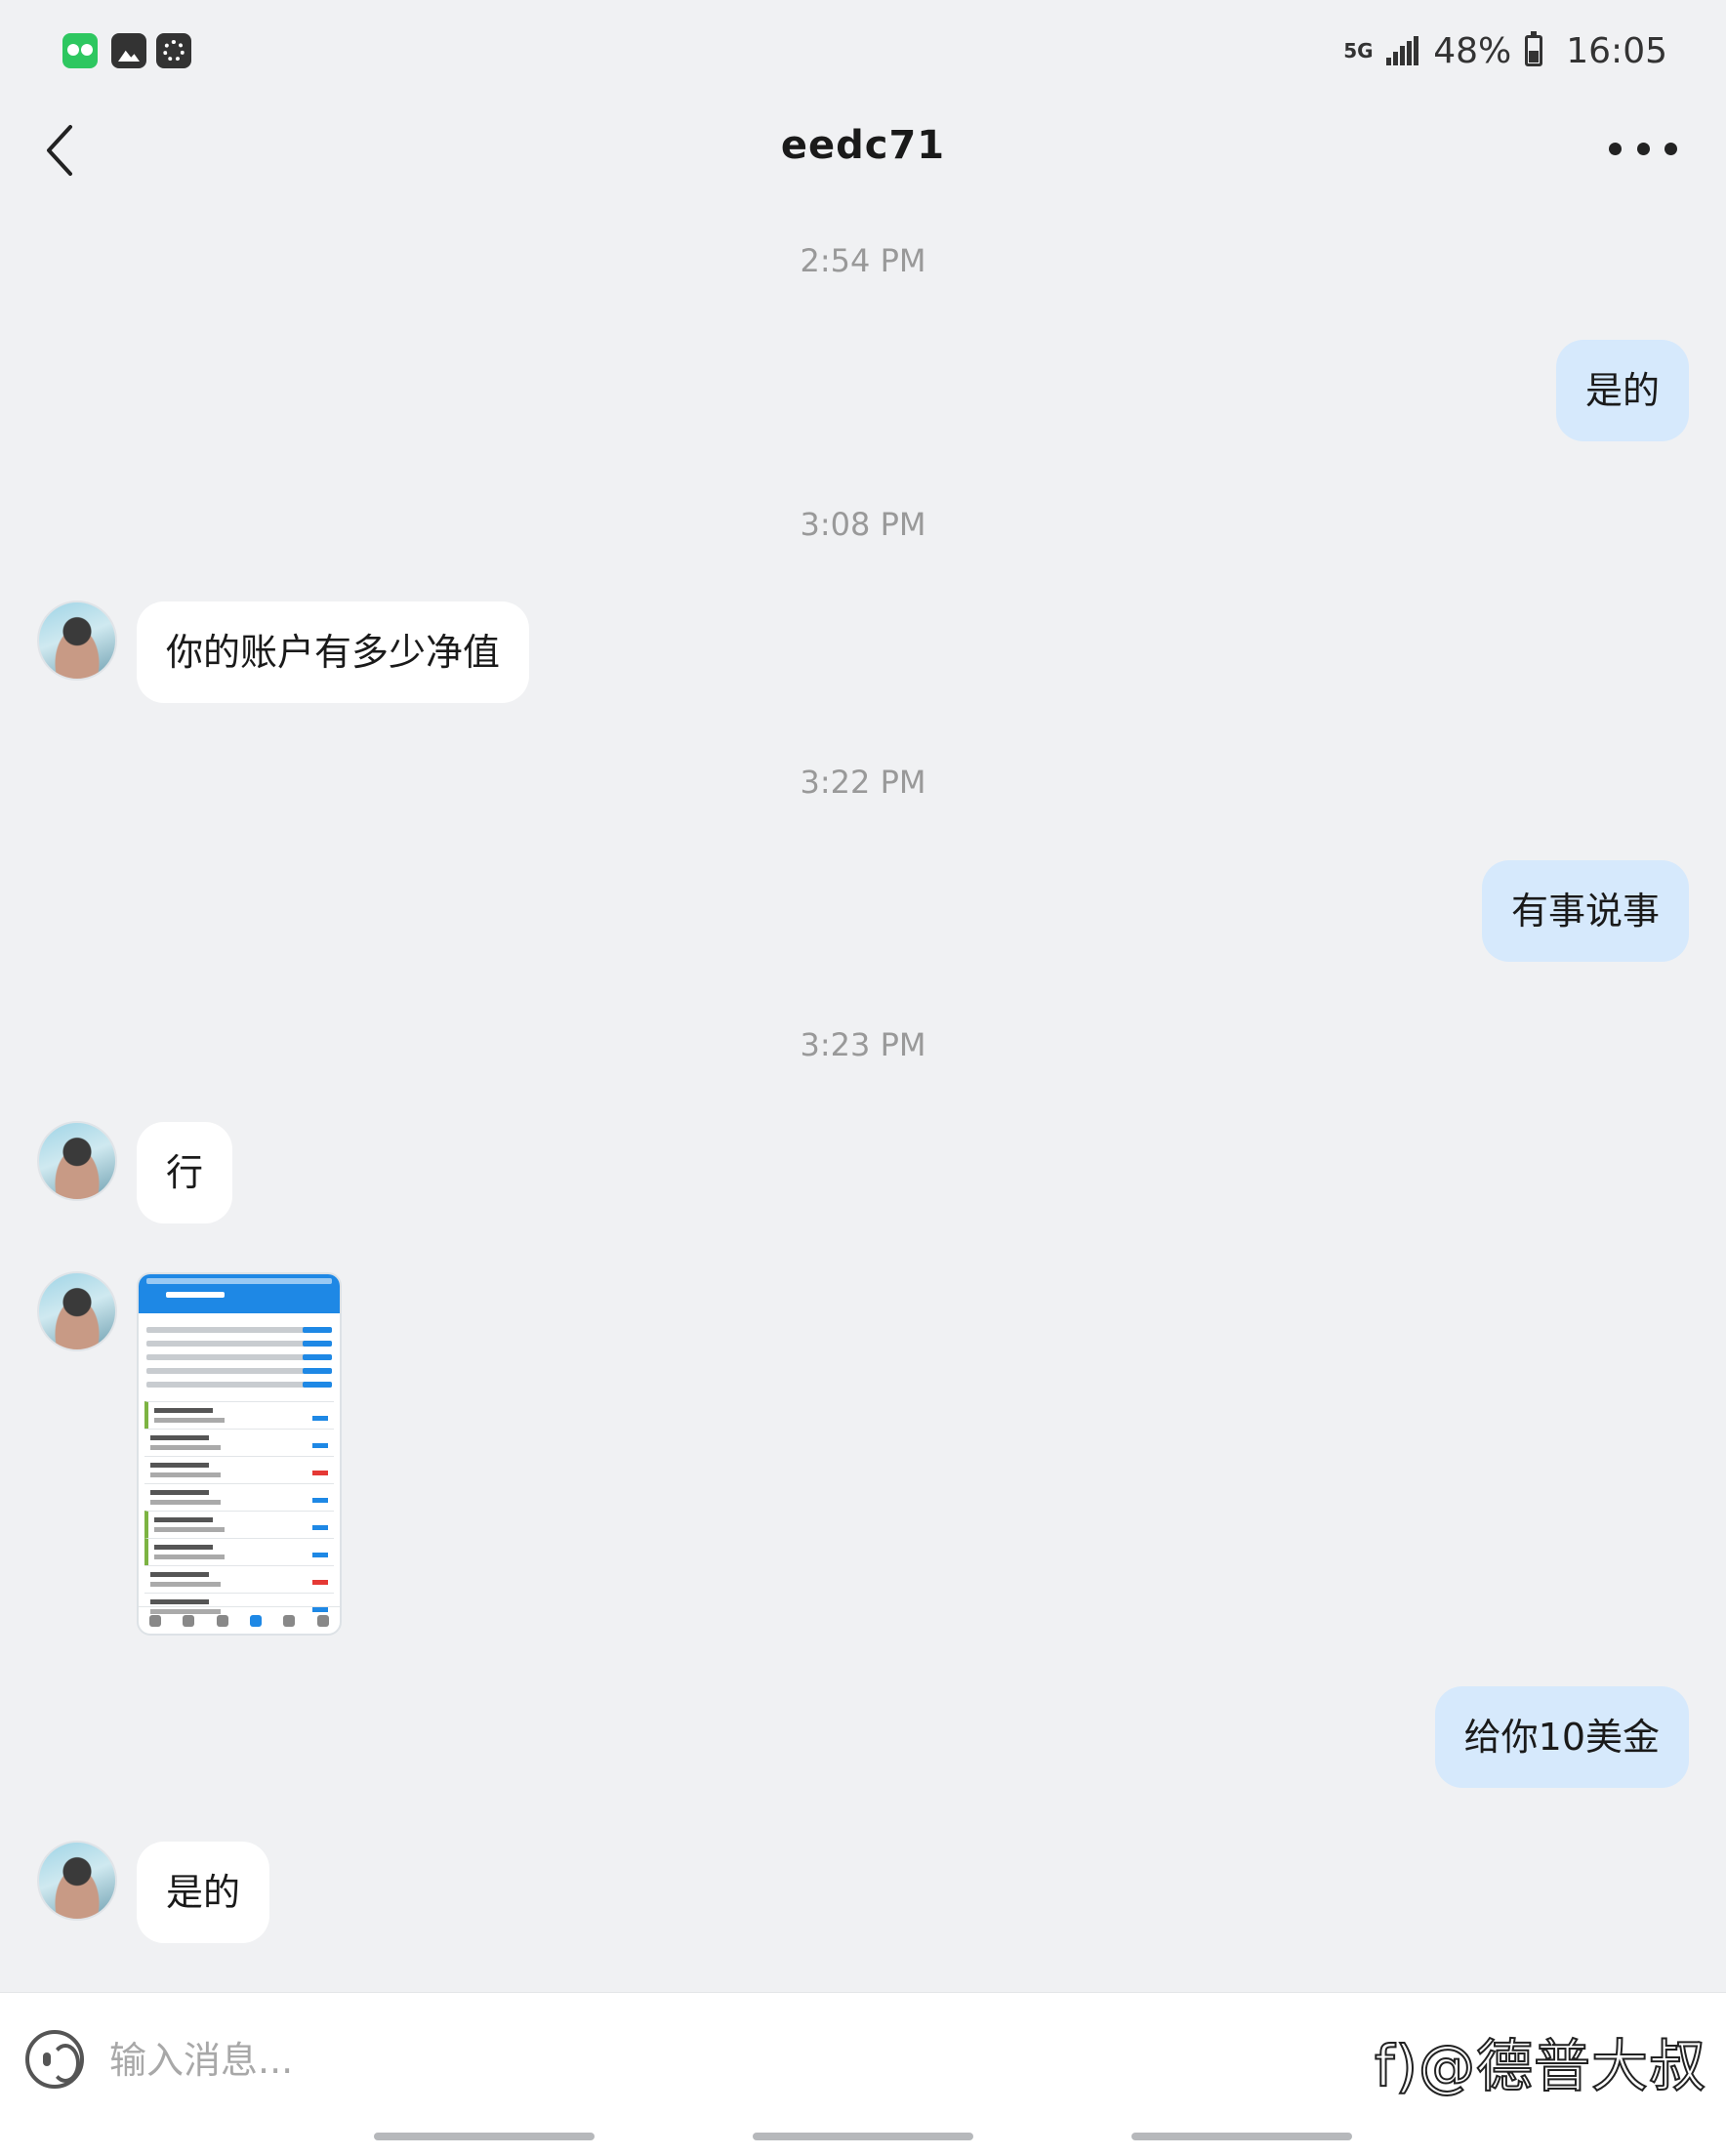 The image size is (1726, 2156). What do you see at coordinates (54, 2060) in the screenshot?
I see `voice-input-icon` at bounding box center [54, 2060].